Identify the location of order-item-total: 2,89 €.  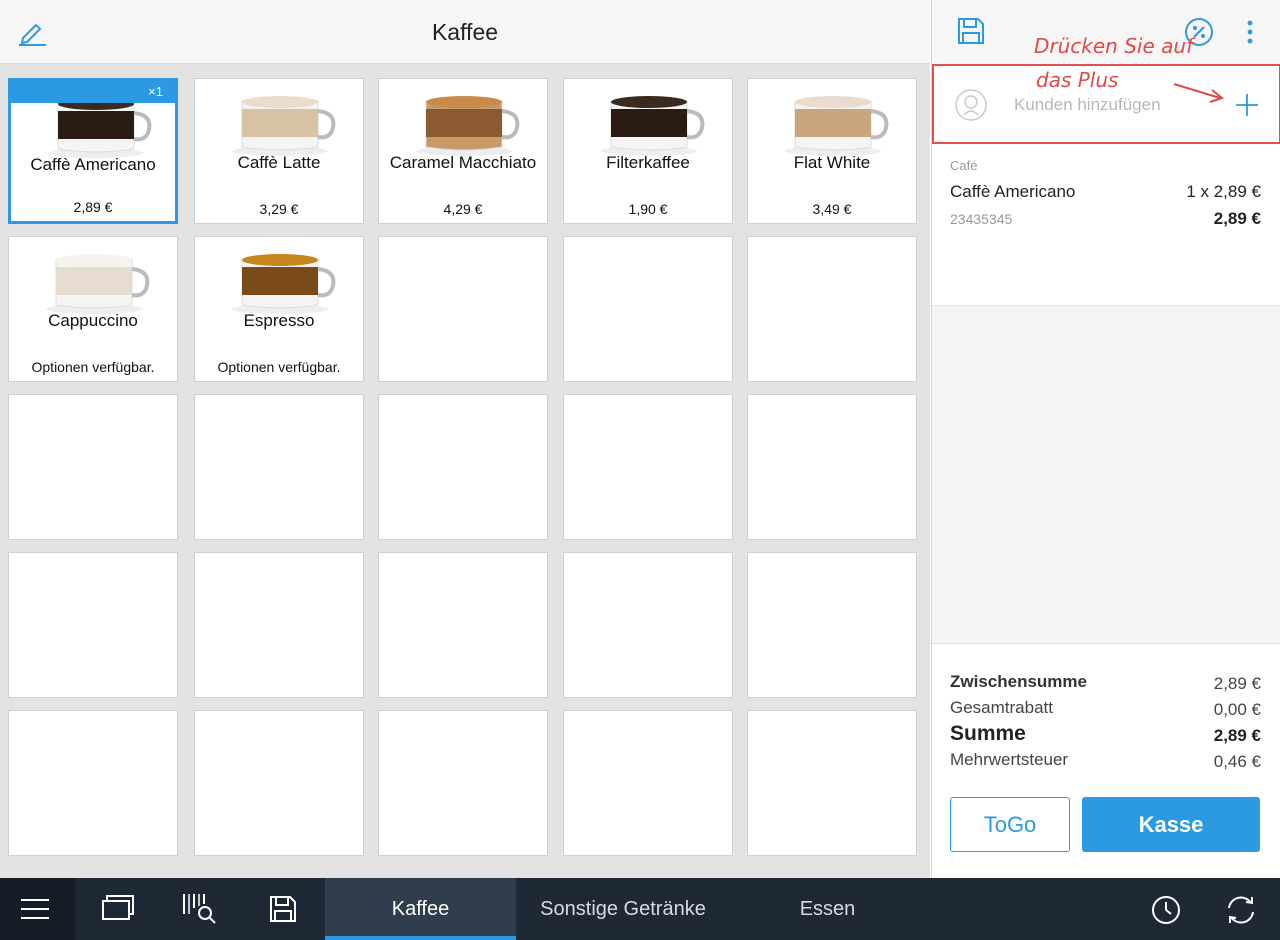
(1237, 218).